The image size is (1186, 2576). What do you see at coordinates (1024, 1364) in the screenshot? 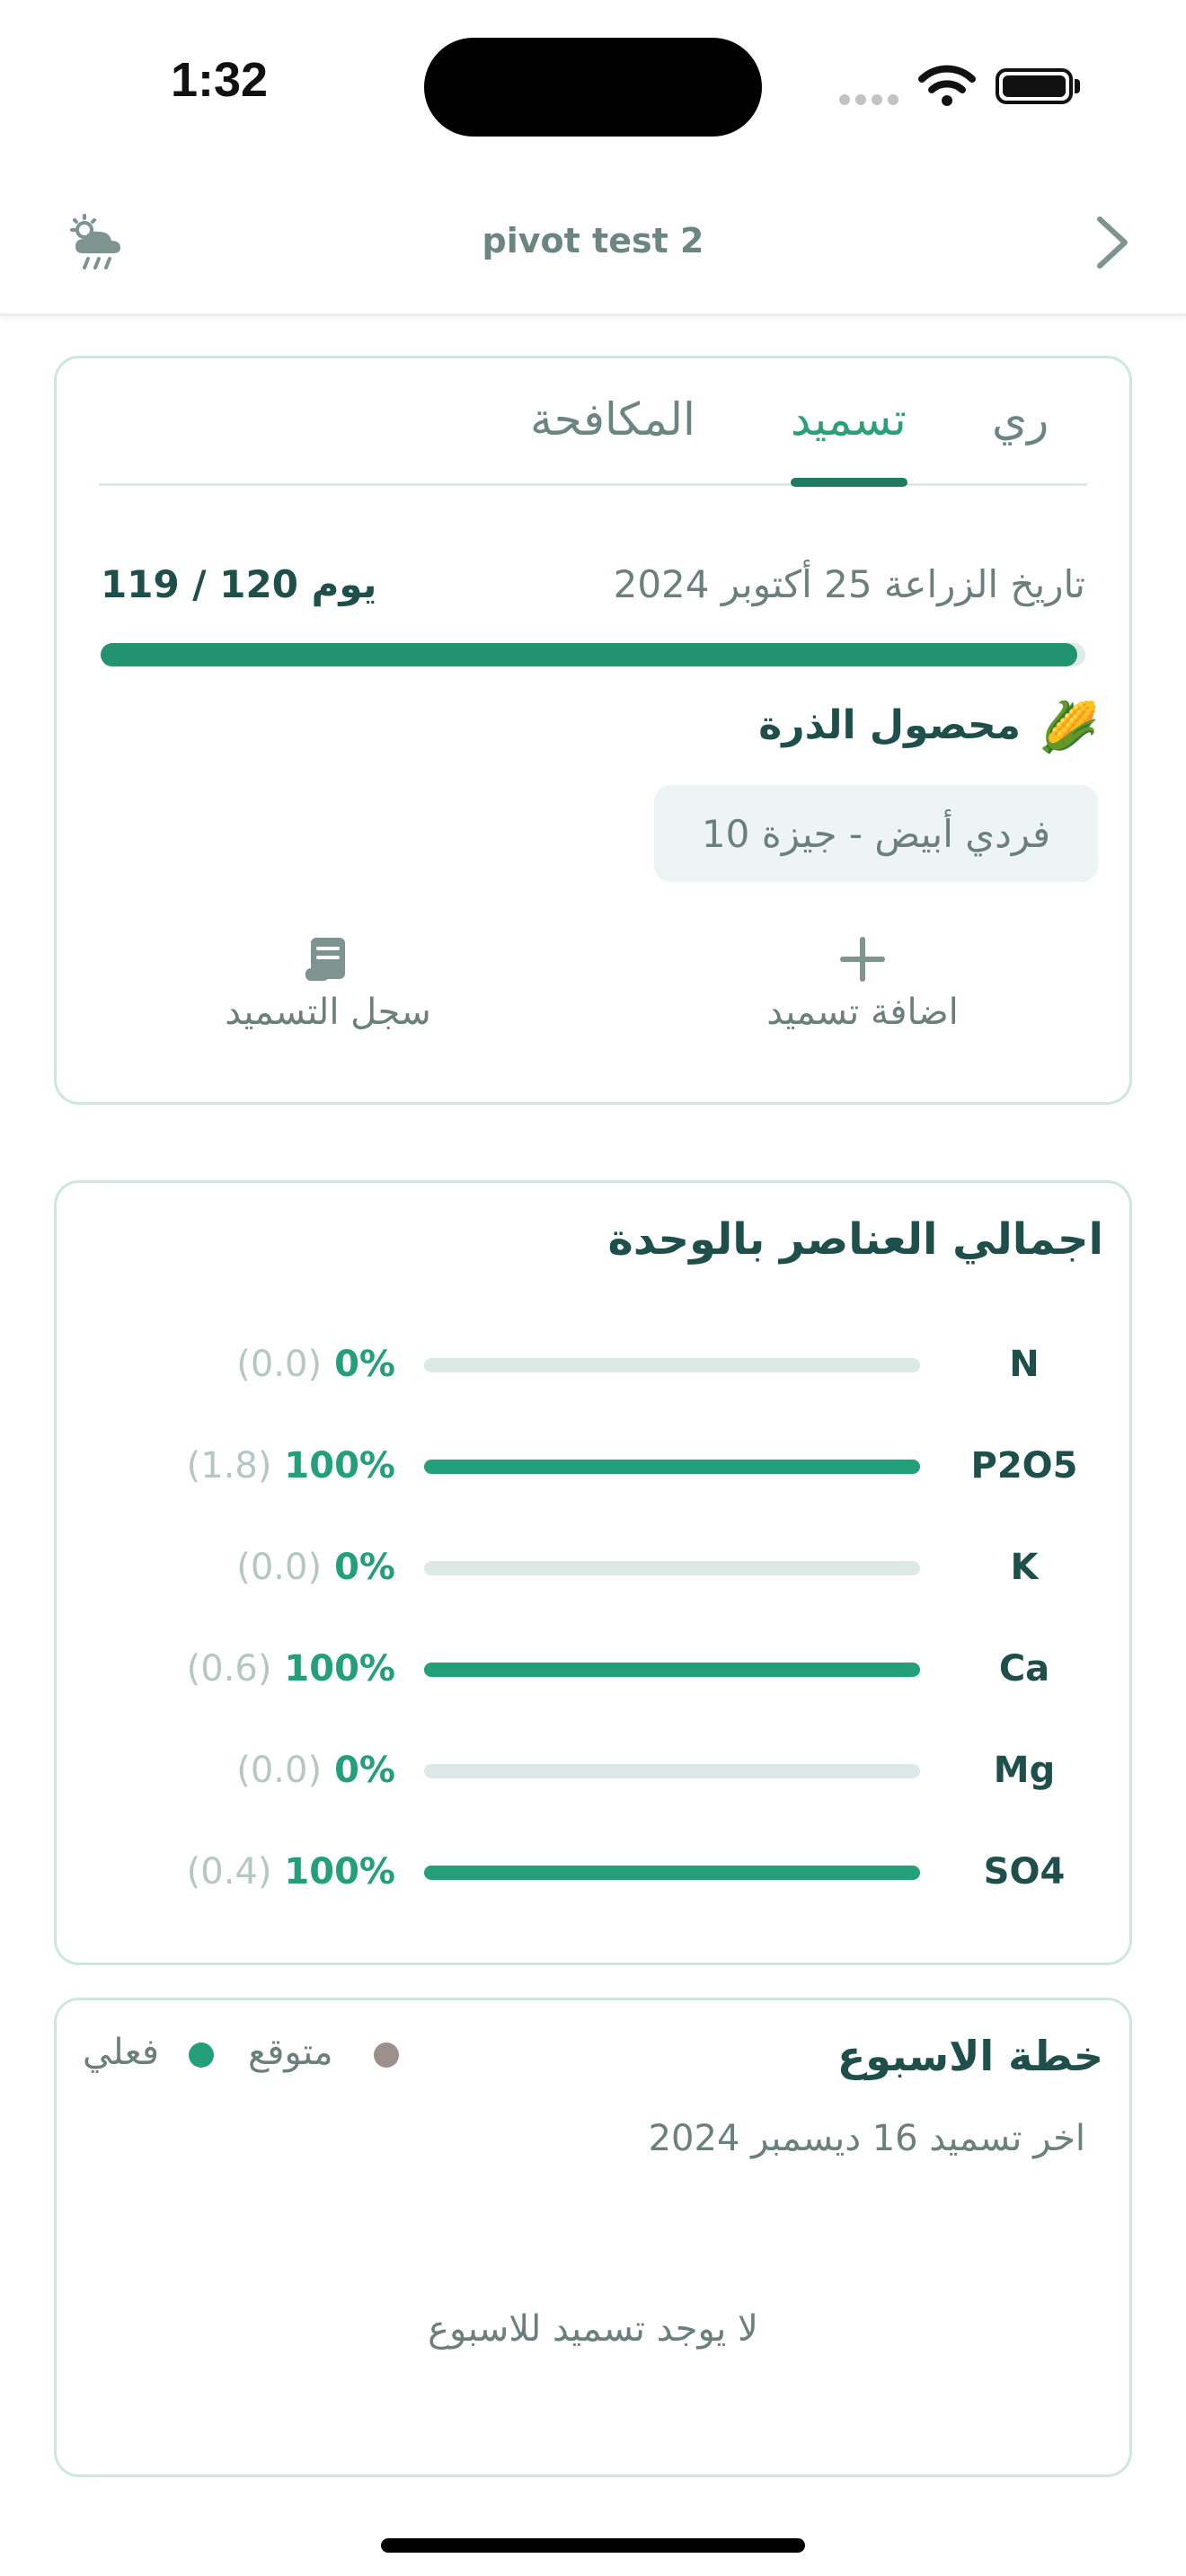
I see `nutrient-name: N` at bounding box center [1024, 1364].